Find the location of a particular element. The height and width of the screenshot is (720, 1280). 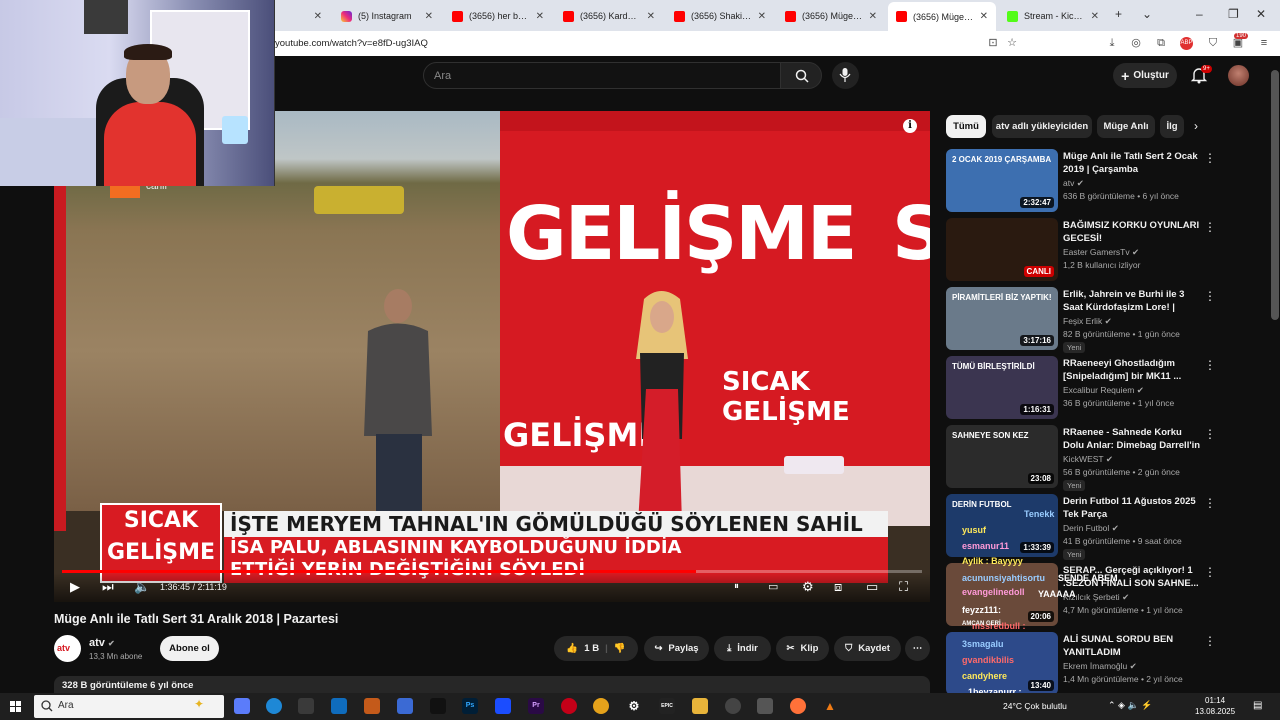

shield-icon: ⛉ is located at coordinates (1213, 43).